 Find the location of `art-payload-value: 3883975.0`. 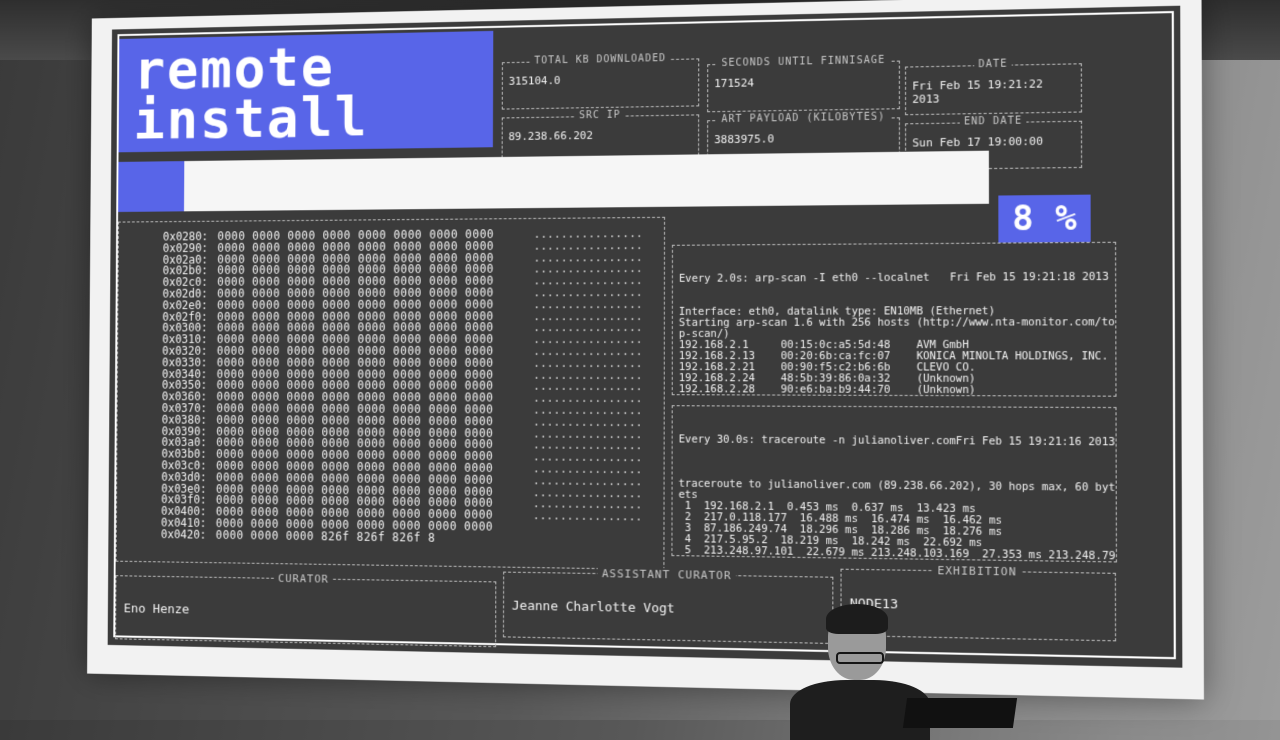

art-payload-value: 3883975.0 is located at coordinates (744, 139).